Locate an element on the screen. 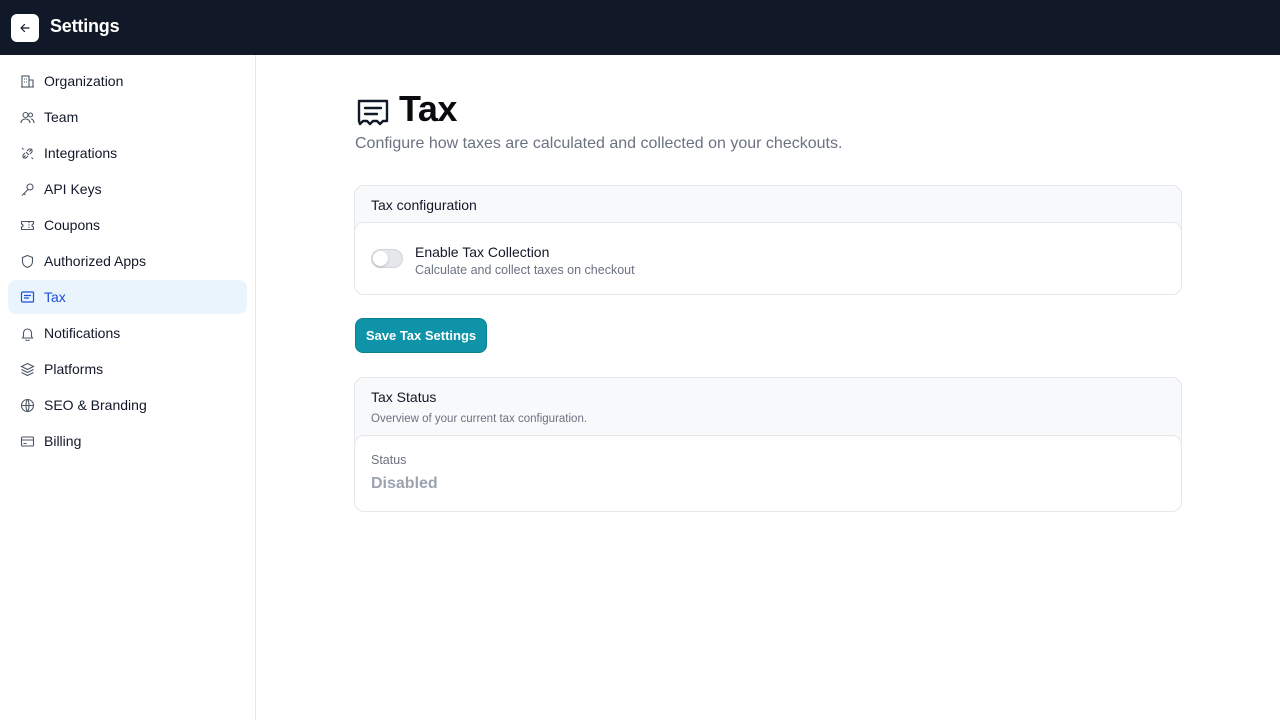  sidebar-item-team: Team is located at coordinates (127, 117).